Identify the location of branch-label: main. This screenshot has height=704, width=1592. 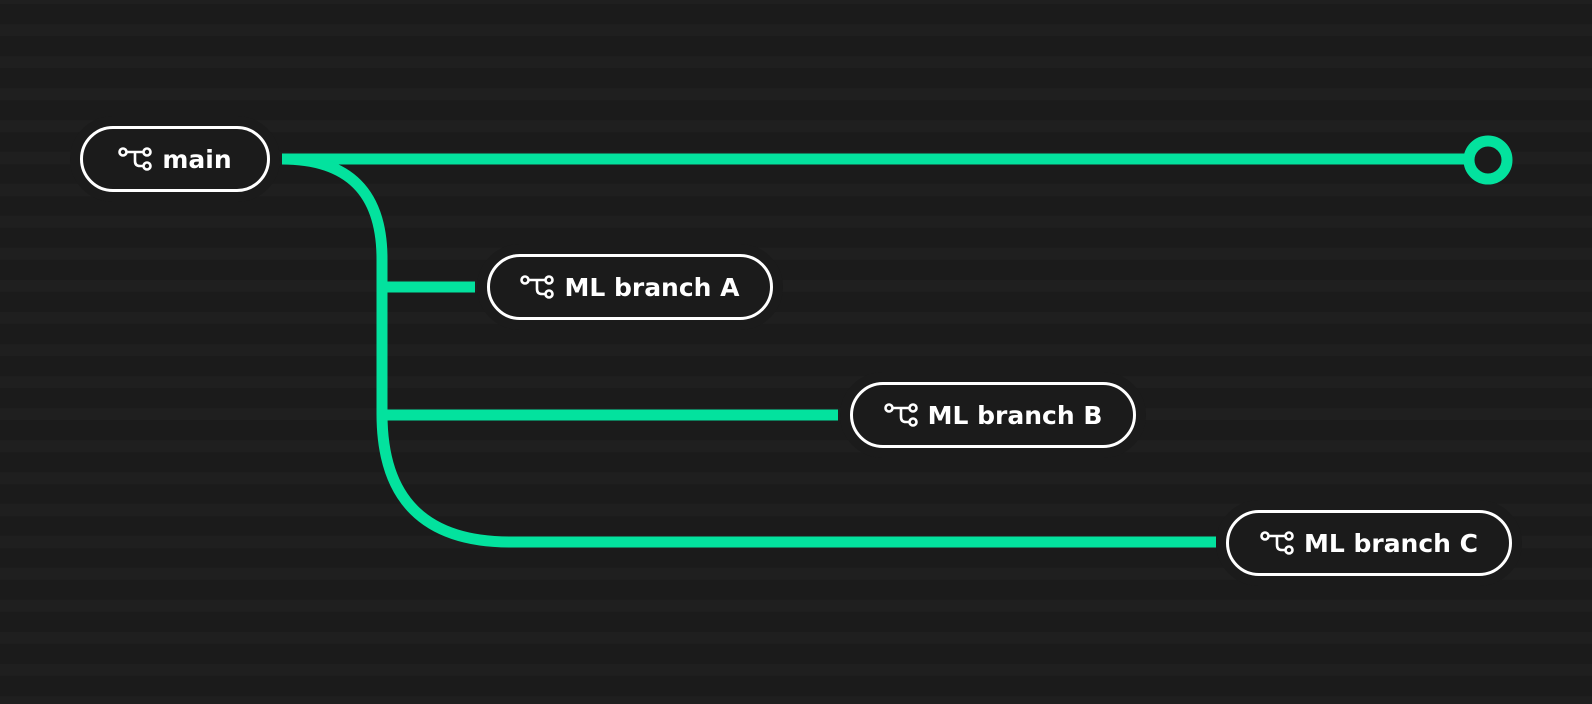
(197, 159).